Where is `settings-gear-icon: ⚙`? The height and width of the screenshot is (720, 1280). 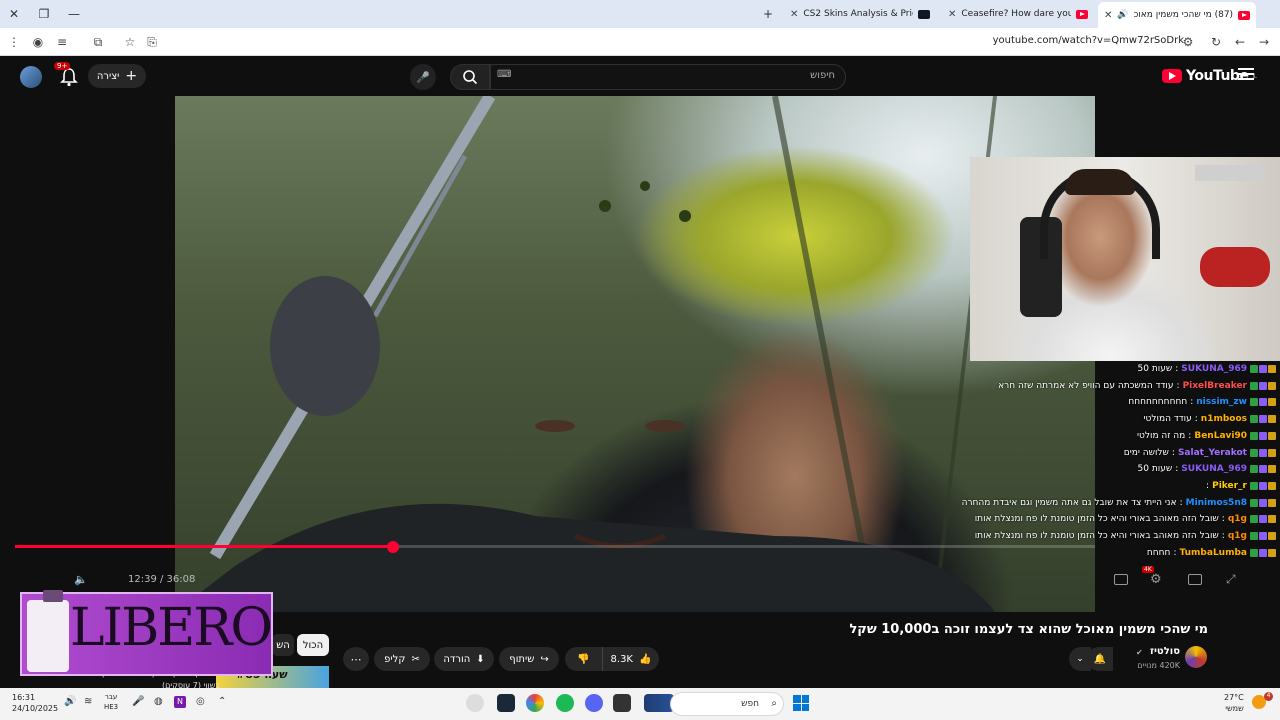
settings-gear-icon: ⚙ is located at coordinates (1156, 579).